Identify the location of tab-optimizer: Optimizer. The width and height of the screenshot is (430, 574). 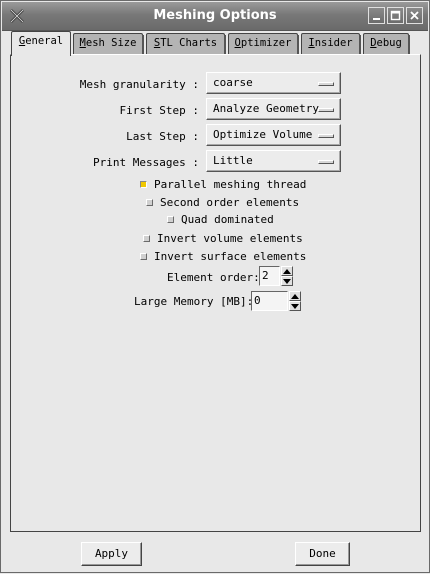
(263, 43).